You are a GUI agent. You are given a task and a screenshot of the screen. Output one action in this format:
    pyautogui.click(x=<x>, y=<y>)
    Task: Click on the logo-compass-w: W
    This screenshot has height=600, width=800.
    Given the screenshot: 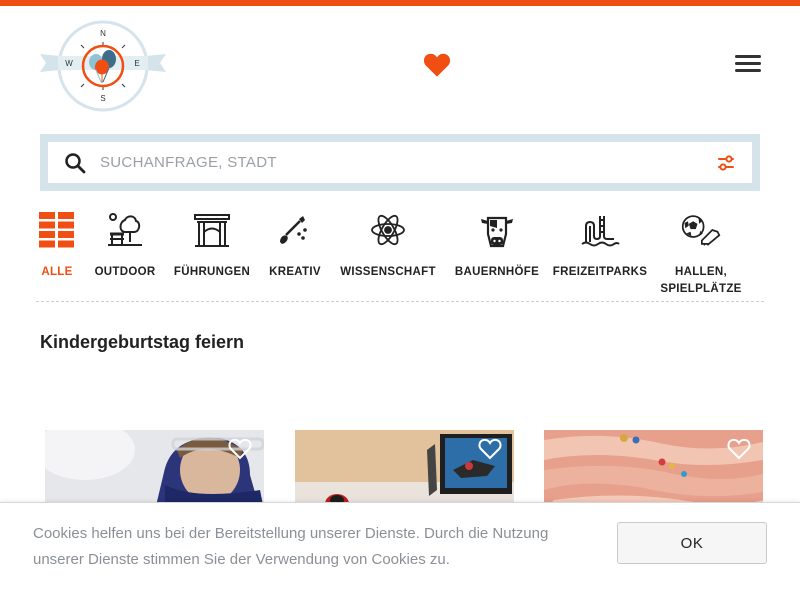 What is the action you would take?
    pyautogui.click(x=69, y=63)
    